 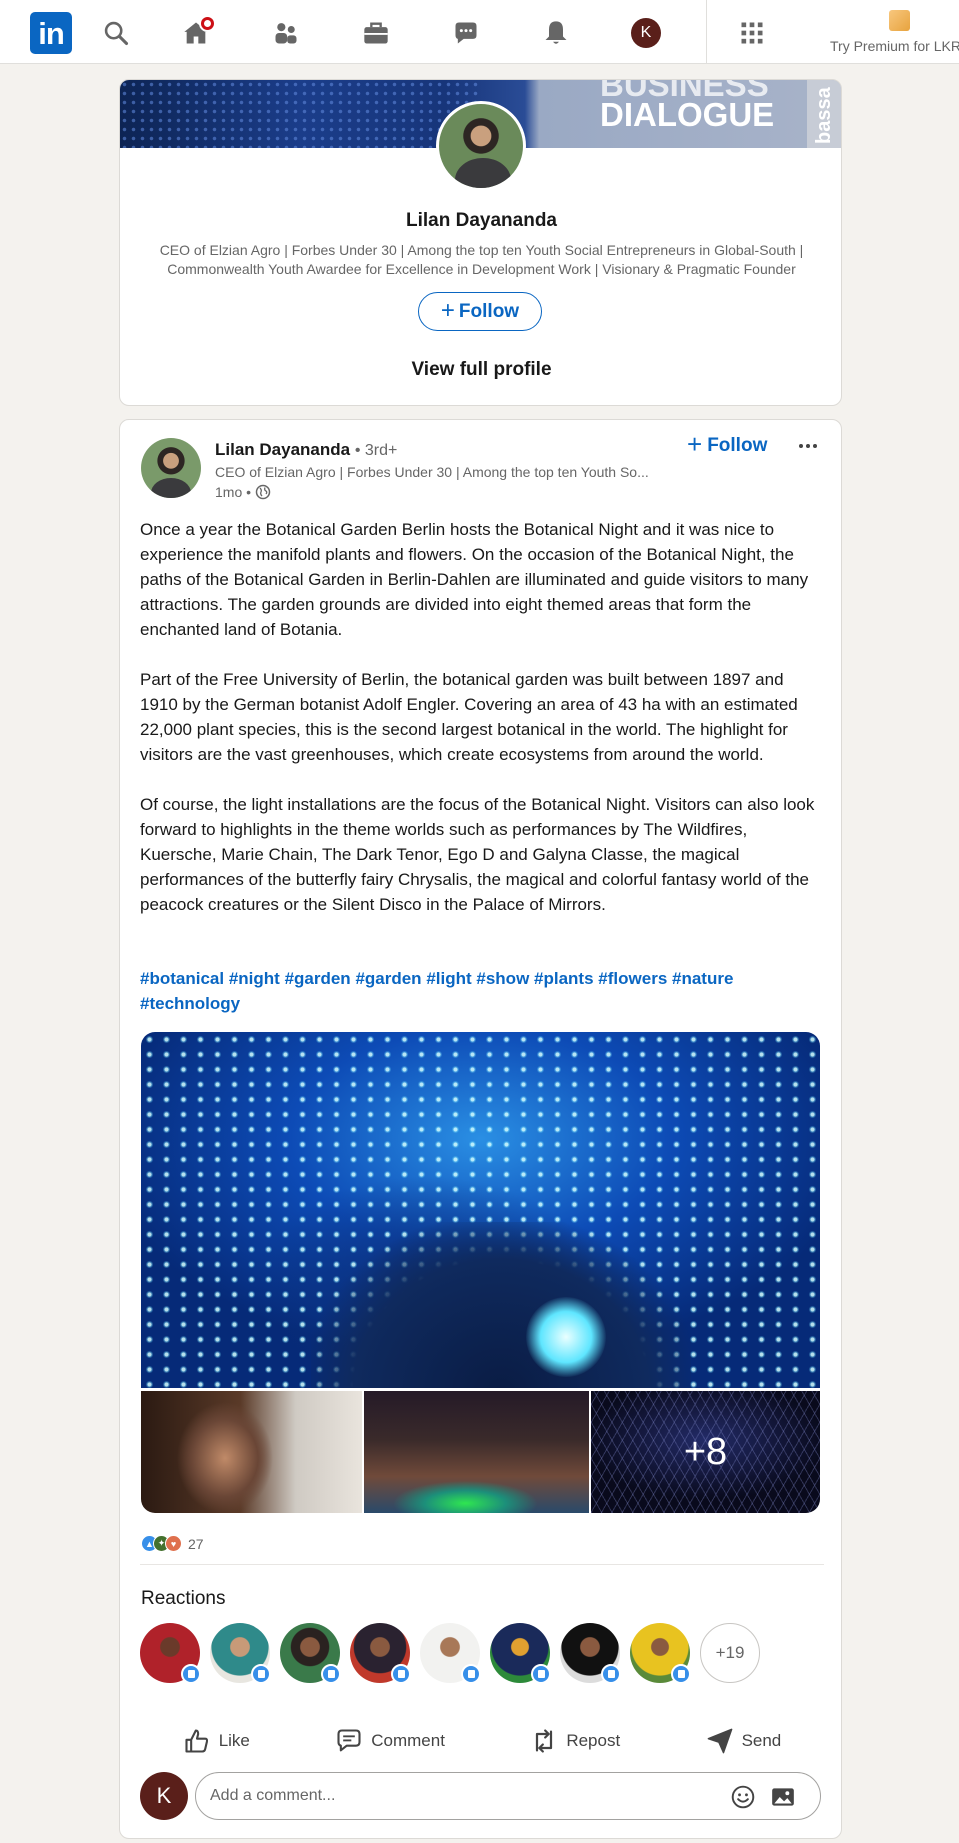 I want to click on glowing-orb, so click(x=566, y=1337).